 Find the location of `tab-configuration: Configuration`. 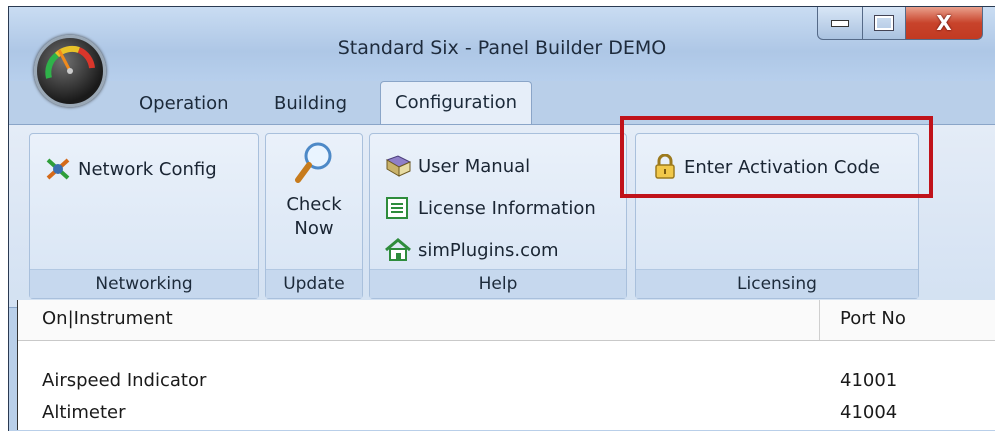

tab-configuration: Configuration is located at coordinates (456, 103).